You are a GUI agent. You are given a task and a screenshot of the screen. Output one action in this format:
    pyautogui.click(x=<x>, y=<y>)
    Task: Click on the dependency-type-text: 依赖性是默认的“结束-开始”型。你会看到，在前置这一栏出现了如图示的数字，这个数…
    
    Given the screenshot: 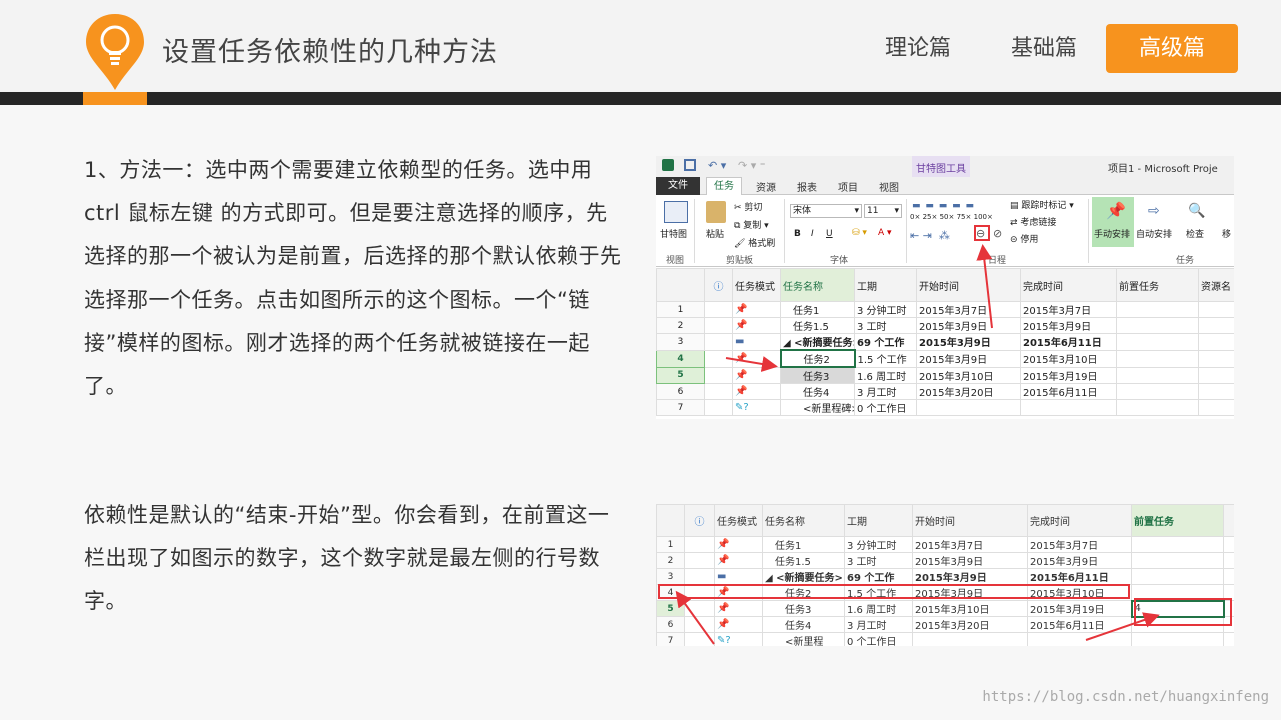 What is the action you would take?
    pyautogui.click(x=347, y=558)
    